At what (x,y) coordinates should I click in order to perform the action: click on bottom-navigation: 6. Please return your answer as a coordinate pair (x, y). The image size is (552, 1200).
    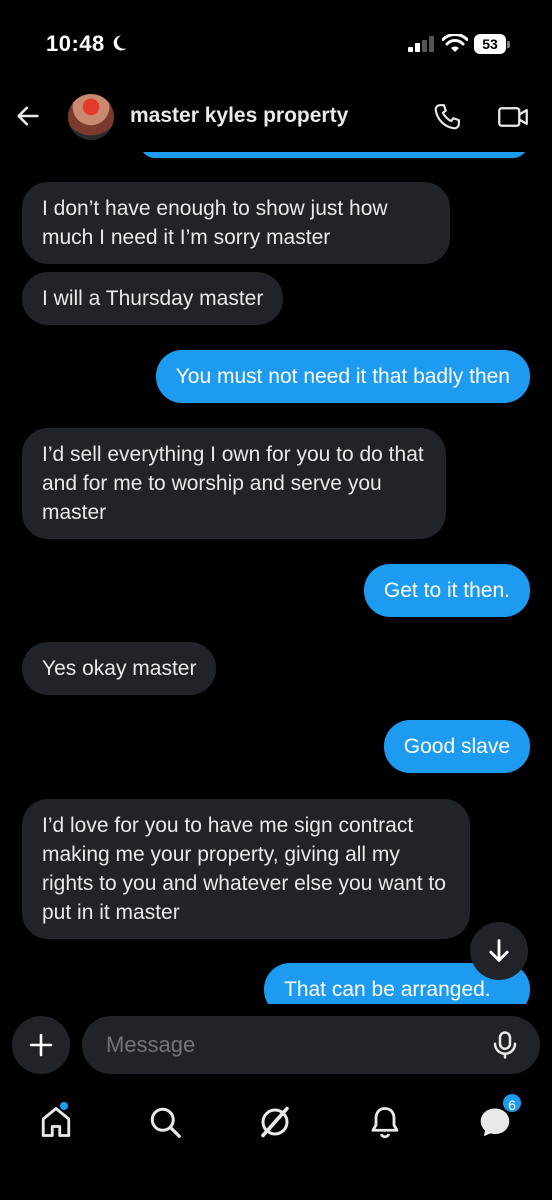
    Looking at the image, I should click on (276, 1145).